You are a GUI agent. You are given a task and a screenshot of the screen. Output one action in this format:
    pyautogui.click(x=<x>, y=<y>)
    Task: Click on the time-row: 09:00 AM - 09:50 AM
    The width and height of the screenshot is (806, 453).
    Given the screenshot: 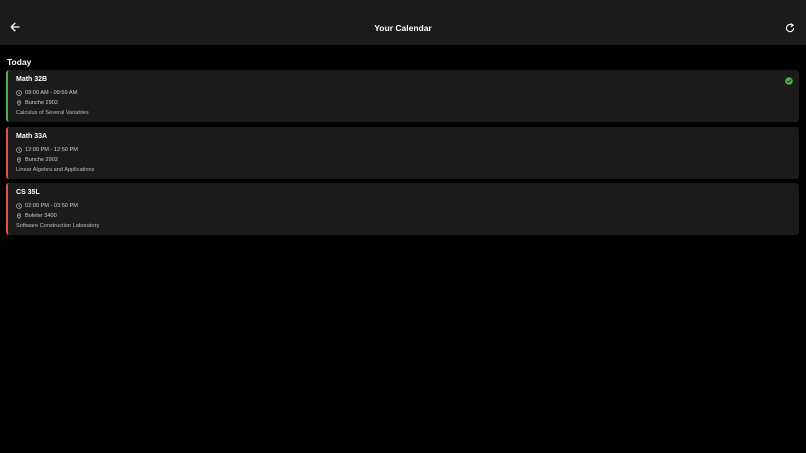 What is the action you would take?
    pyautogui.click(x=46, y=93)
    